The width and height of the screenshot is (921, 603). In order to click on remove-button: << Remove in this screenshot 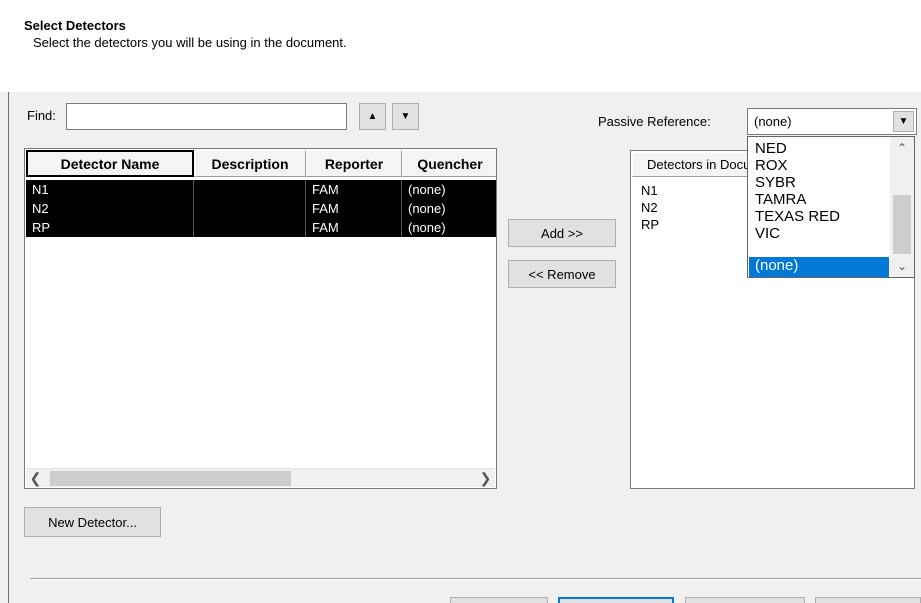, I will do `click(562, 274)`.